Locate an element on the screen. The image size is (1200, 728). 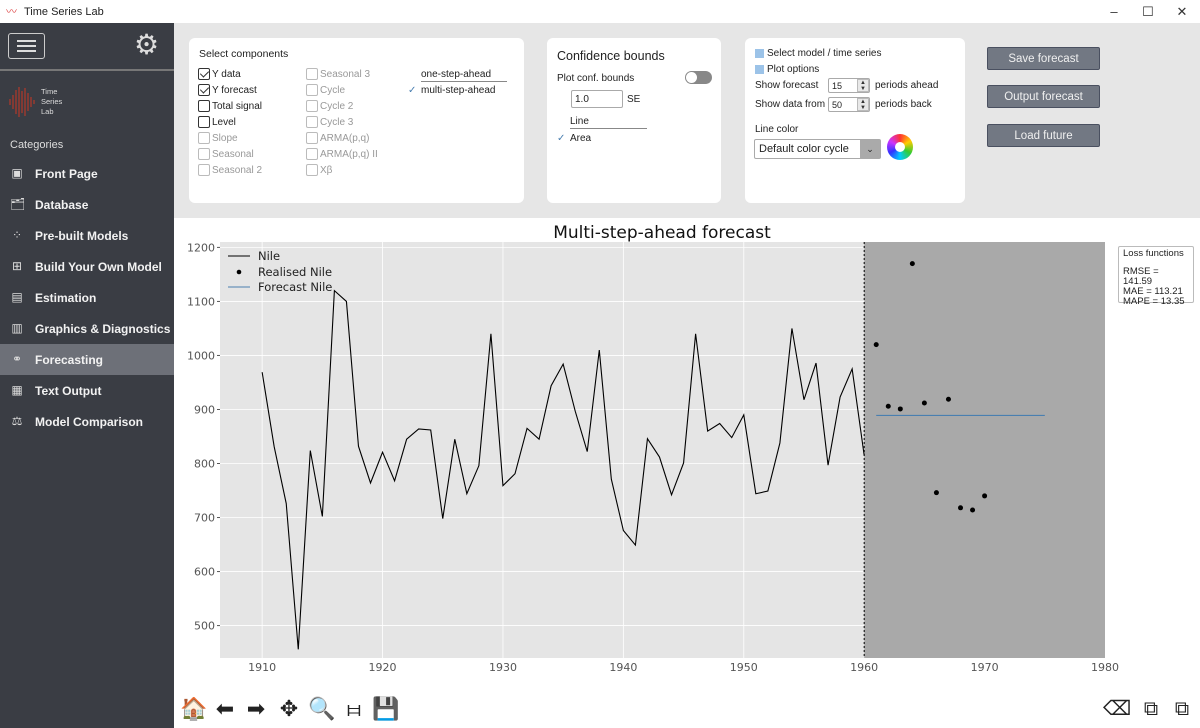
checkbox-level: Level is located at coordinates (217, 122).